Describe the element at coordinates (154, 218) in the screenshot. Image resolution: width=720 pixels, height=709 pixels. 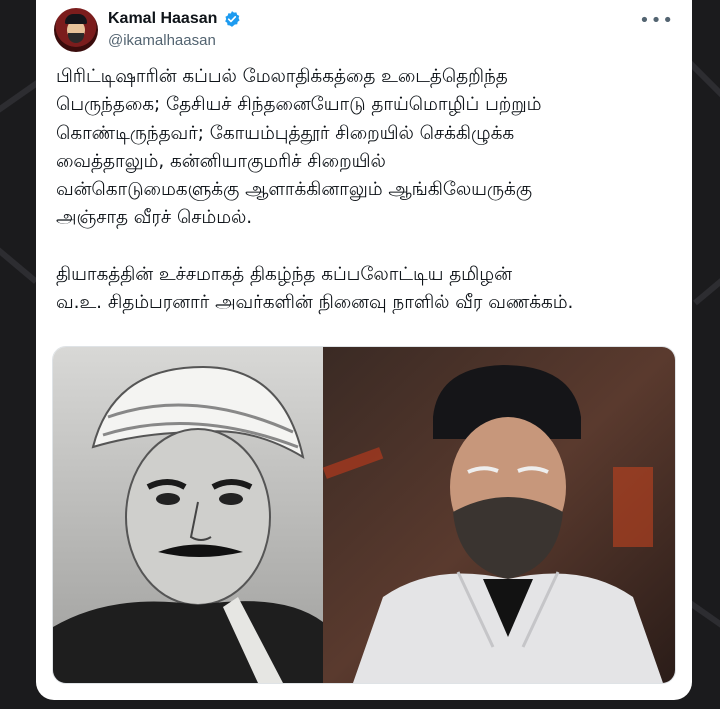
I see `text-line: அஞ்சாத வீரச் செம்மல்.` at that location.